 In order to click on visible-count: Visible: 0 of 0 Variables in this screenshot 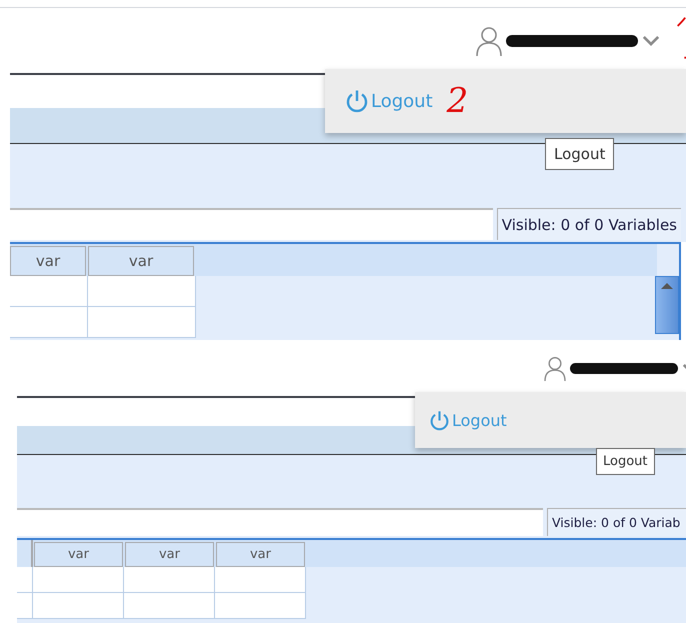, I will do `click(588, 224)`.